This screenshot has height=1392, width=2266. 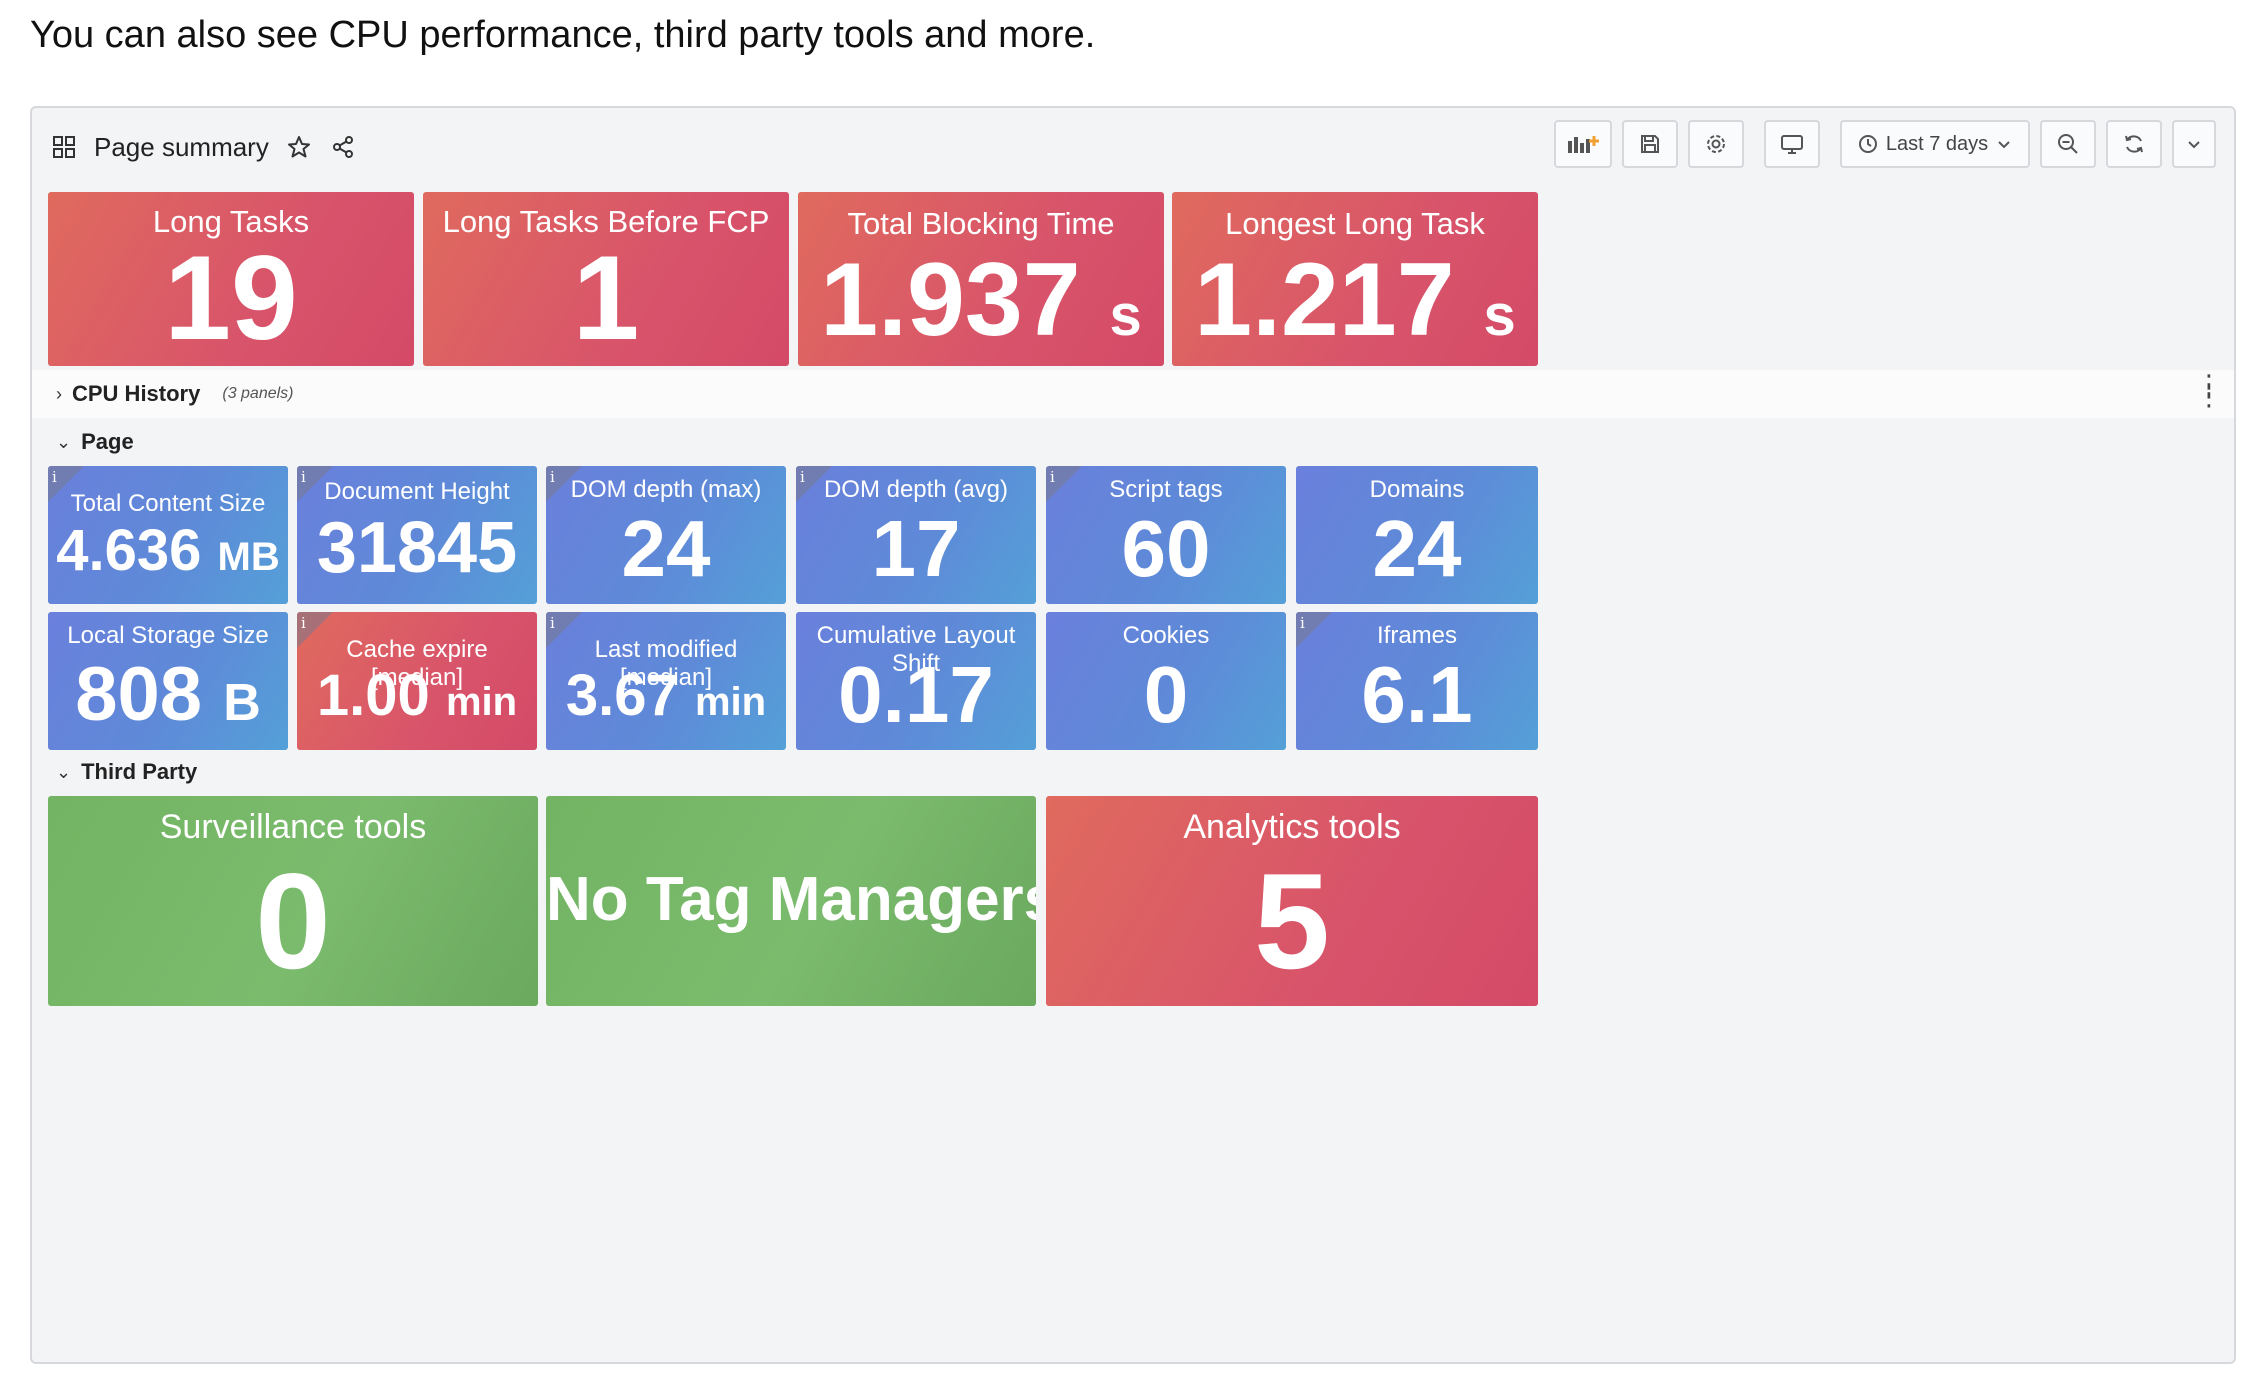 What do you see at coordinates (1417, 694) in the screenshot?
I see `panel-value: 6.1` at bounding box center [1417, 694].